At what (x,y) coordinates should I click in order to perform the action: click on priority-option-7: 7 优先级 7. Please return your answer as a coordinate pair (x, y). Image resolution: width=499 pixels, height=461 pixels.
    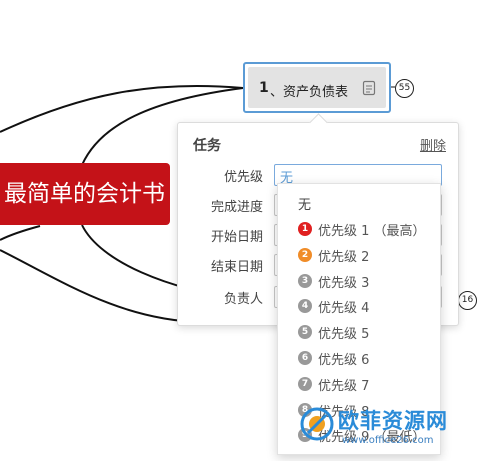
    Looking at the image, I should click on (359, 384).